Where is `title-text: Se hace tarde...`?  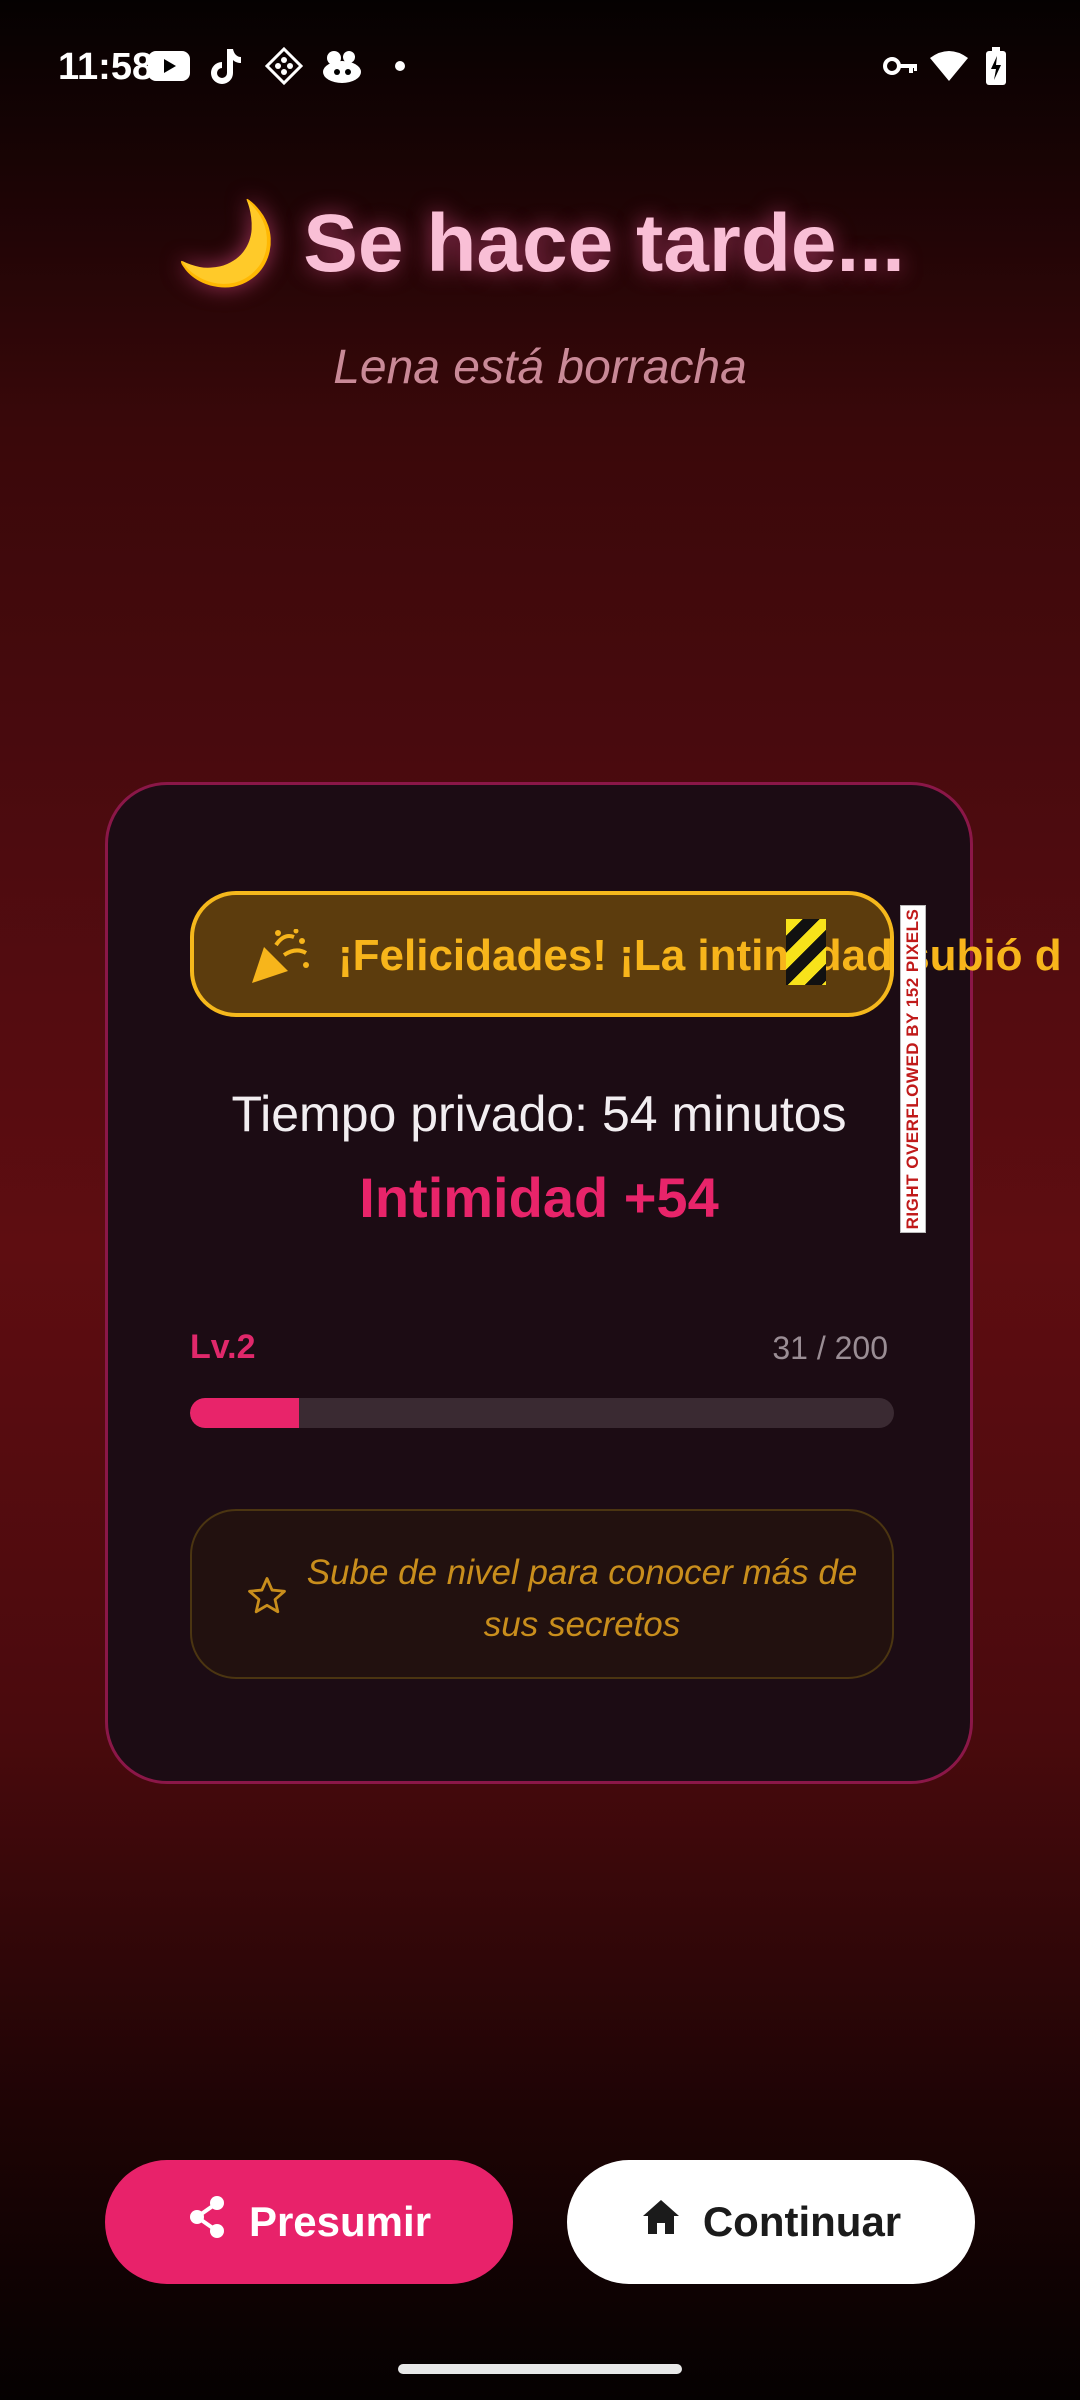 title-text: Se hace tarde... is located at coordinates (604, 243).